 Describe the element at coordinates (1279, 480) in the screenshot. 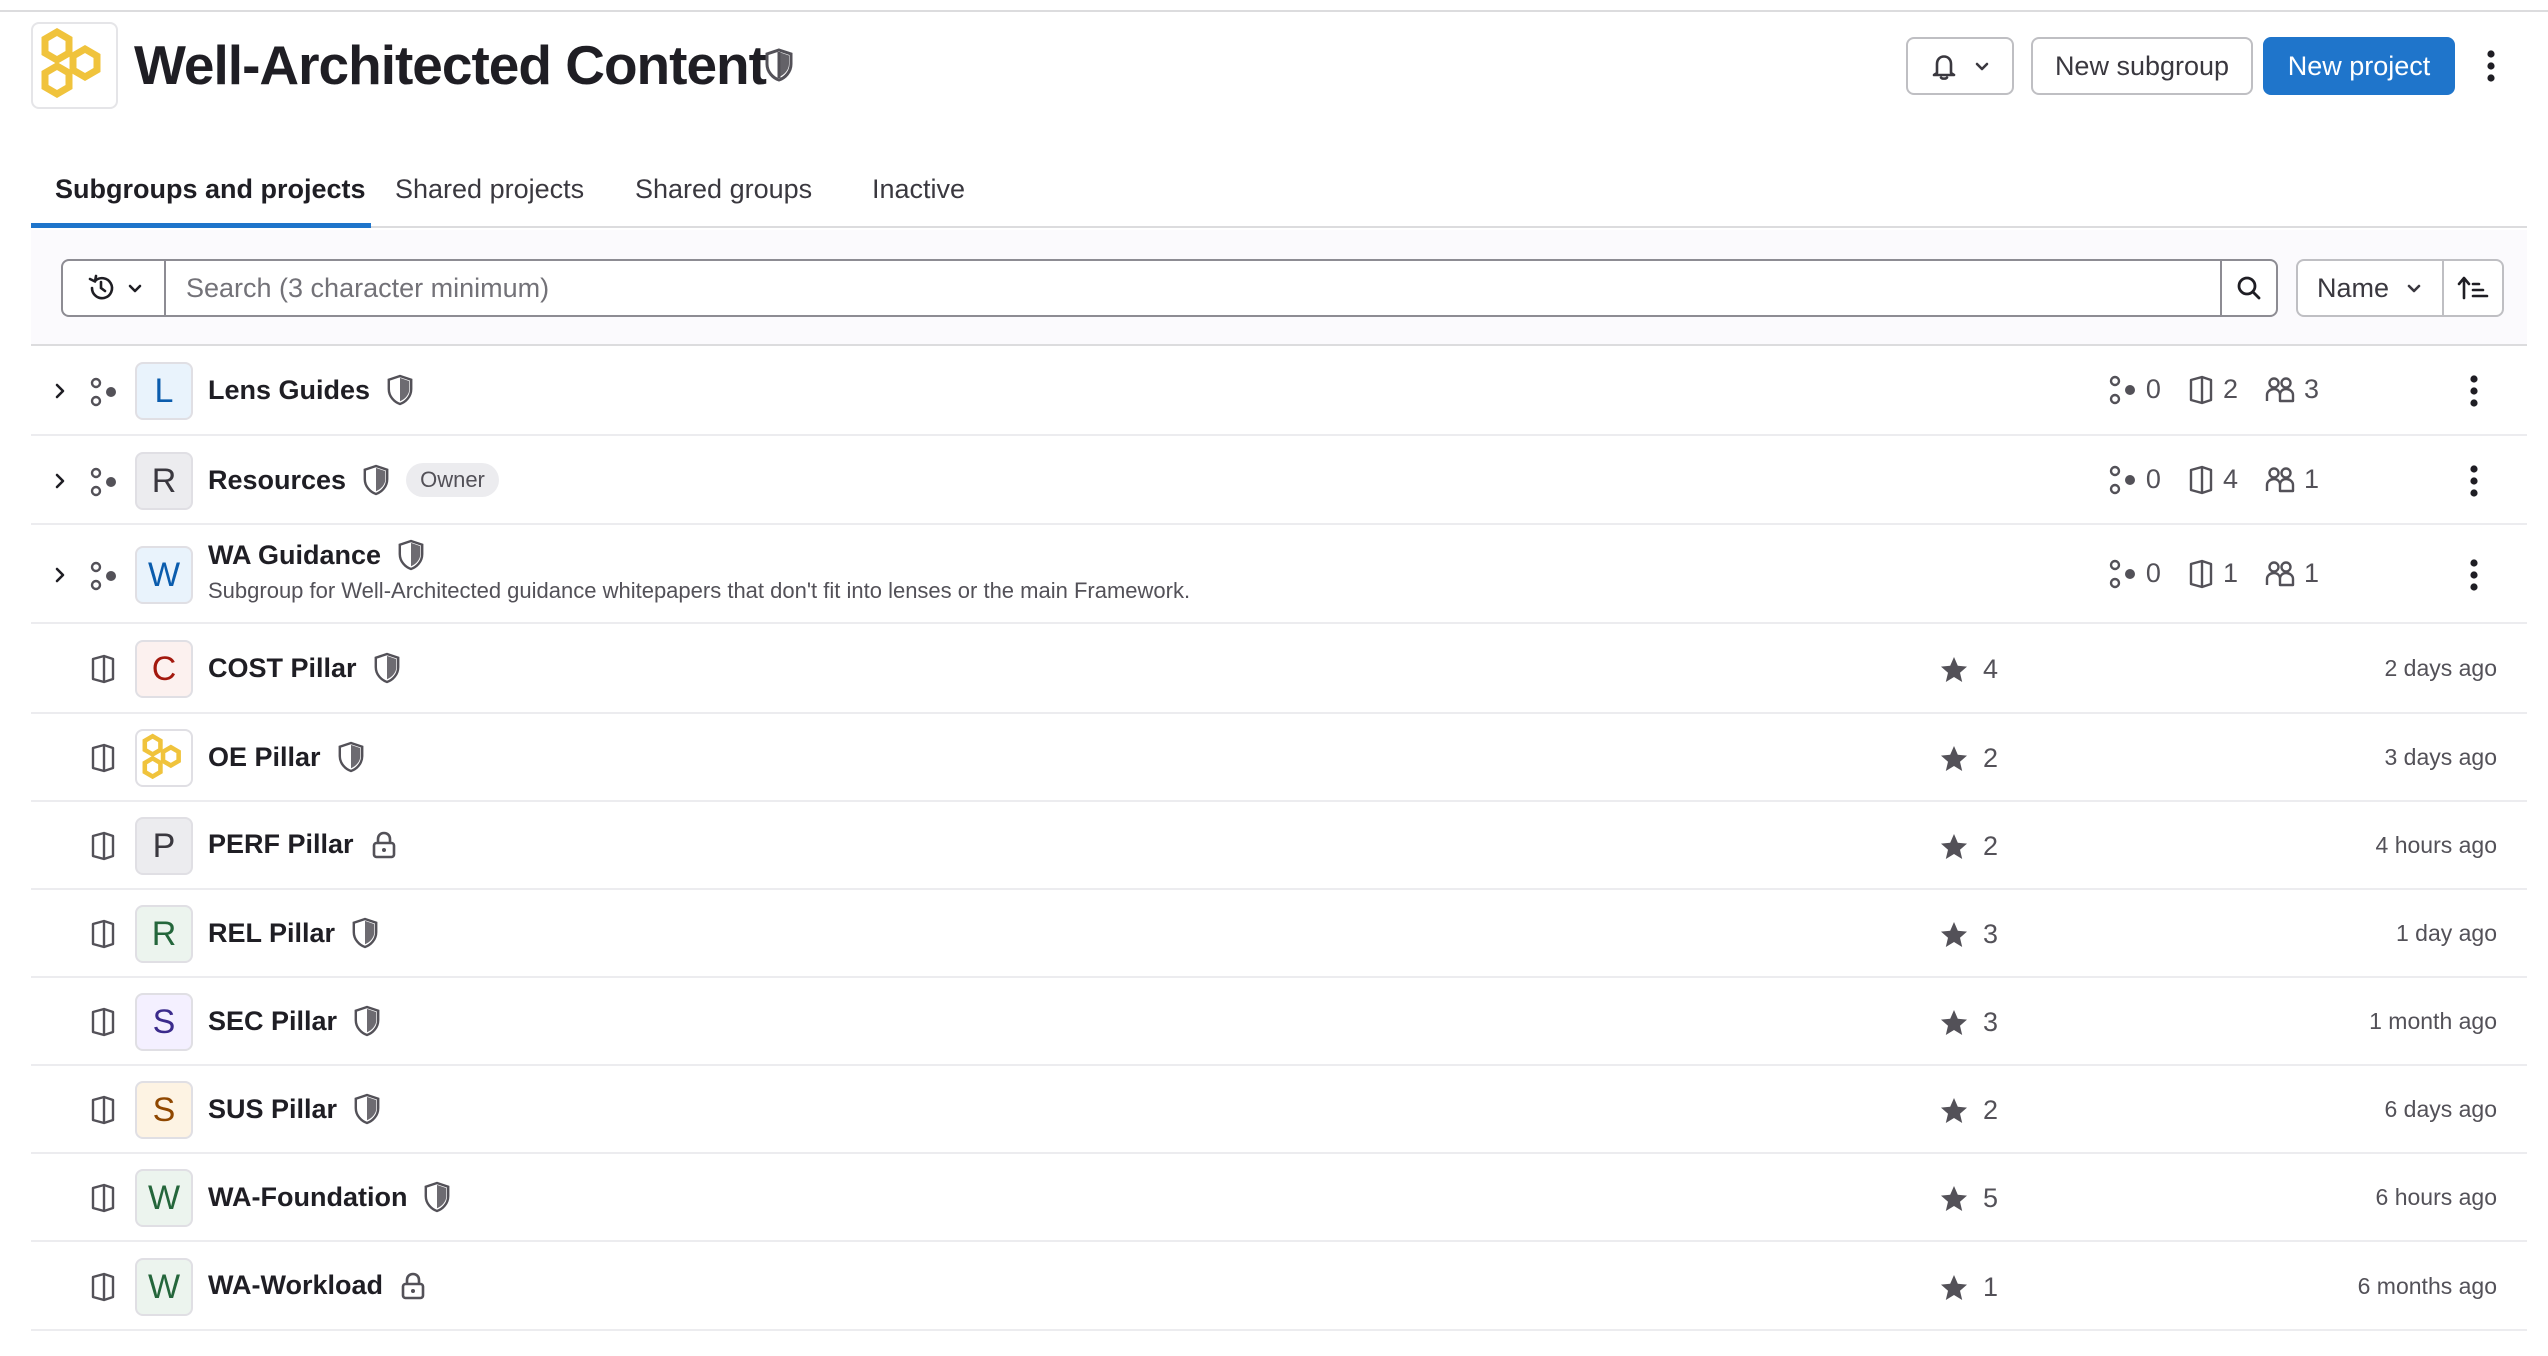

I see `subgroup-row: R Resources Owner 0 4 1` at that location.